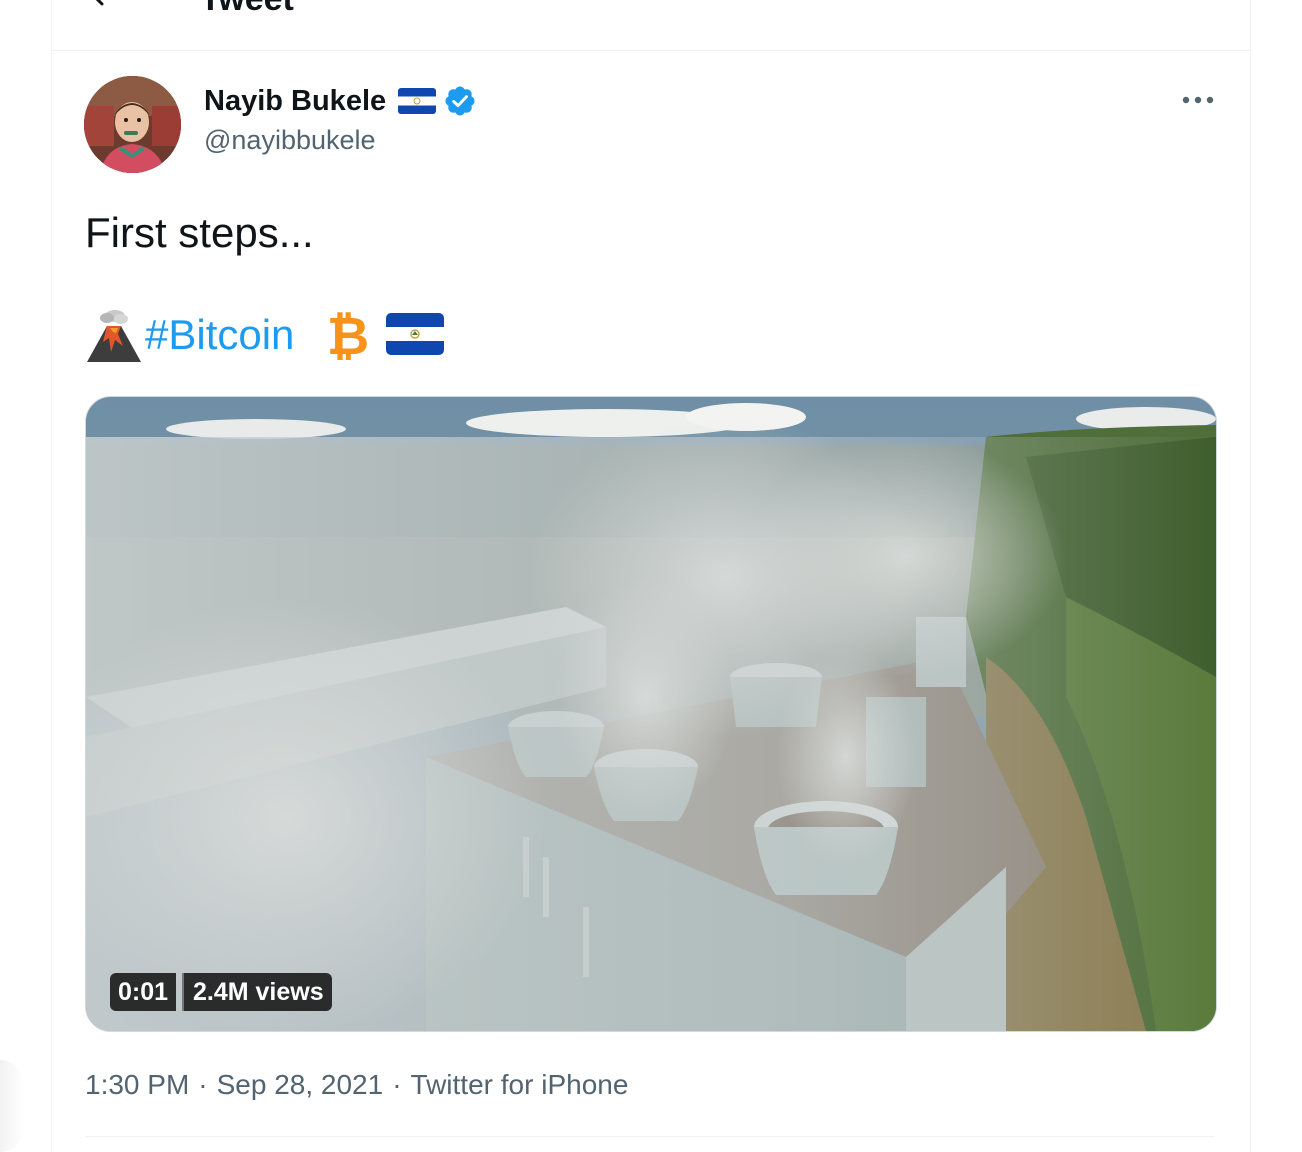  Describe the element at coordinates (257, 992) in the screenshot. I see `video-views-badge: 2.4M views` at that location.